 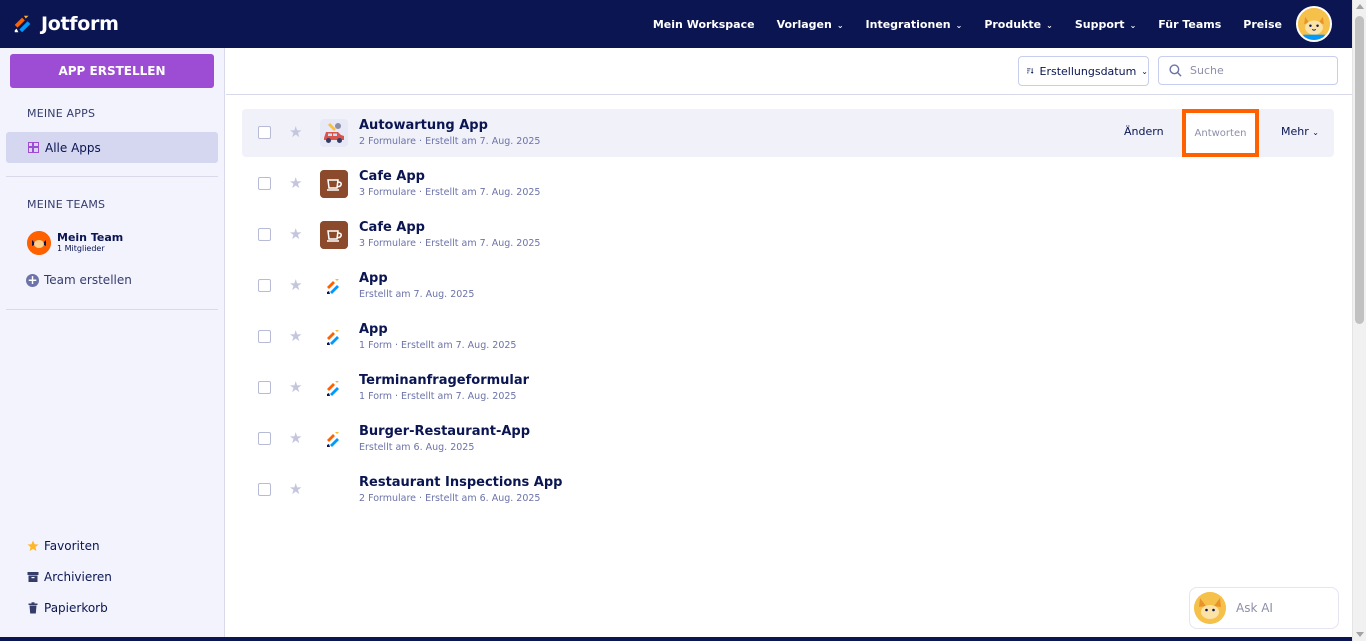 I want to click on nav-mein-workspace: Mein Workspace, so click(x=704, y=24).